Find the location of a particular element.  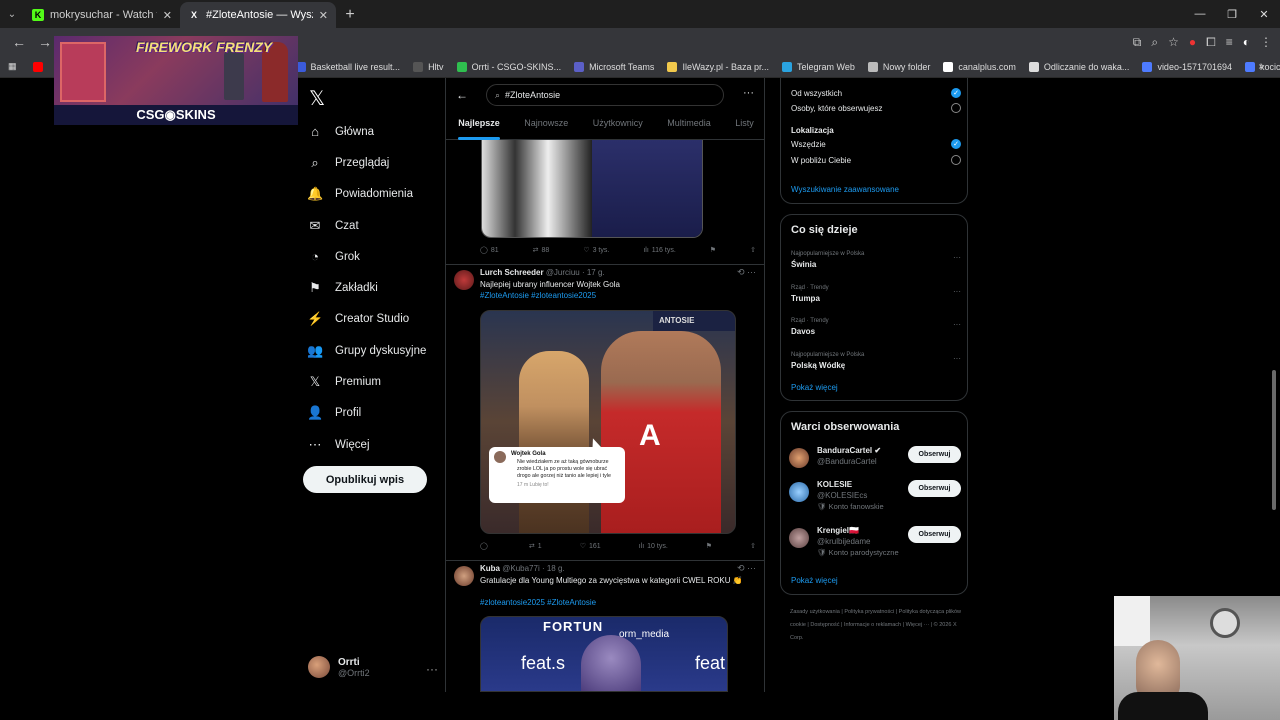

tab-najnowsze: Najnowsze is located at coordinates (546, 126).